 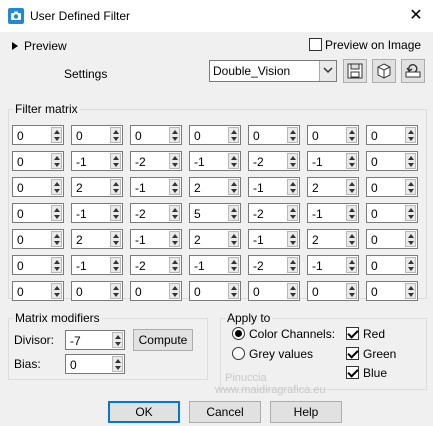 What do you see at coordinates (38, 213) in the screenshot?
I see `matrix-cell-r4-c1: 0` at bounding box center [38, 213].